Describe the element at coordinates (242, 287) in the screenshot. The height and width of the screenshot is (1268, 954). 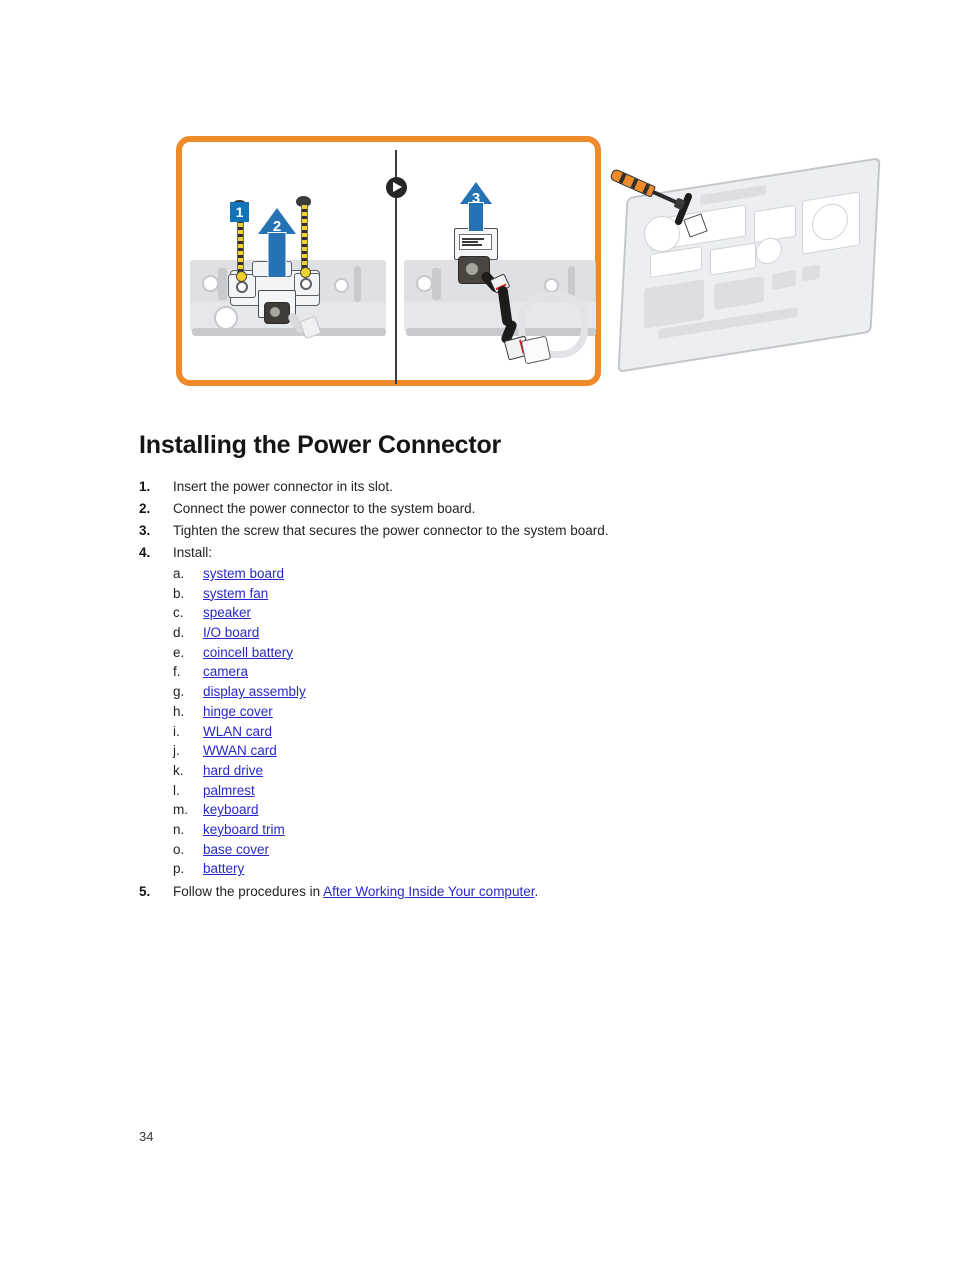
I see `bracket-screw-hole-left` at that location.